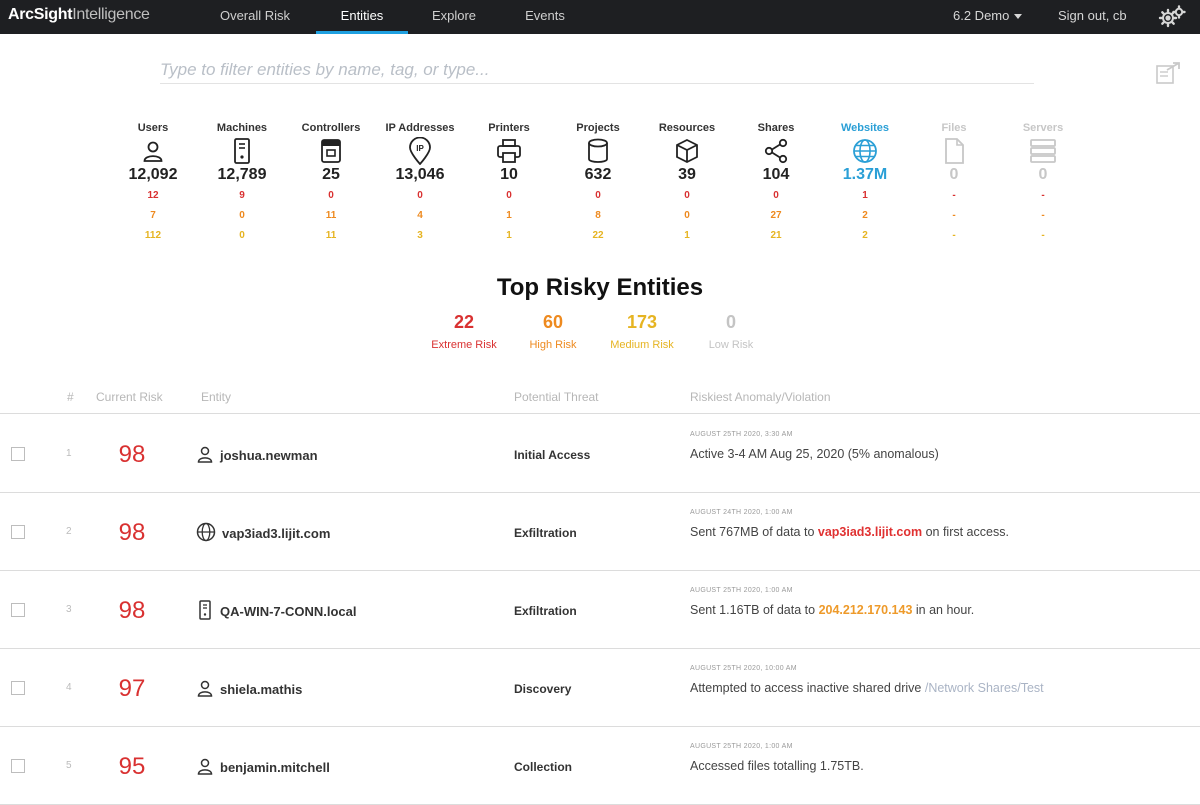  Describe the element at coordinates (598, 184) in the screenshot. I see `category-projects: Projects 632 0 8 22` at that location.